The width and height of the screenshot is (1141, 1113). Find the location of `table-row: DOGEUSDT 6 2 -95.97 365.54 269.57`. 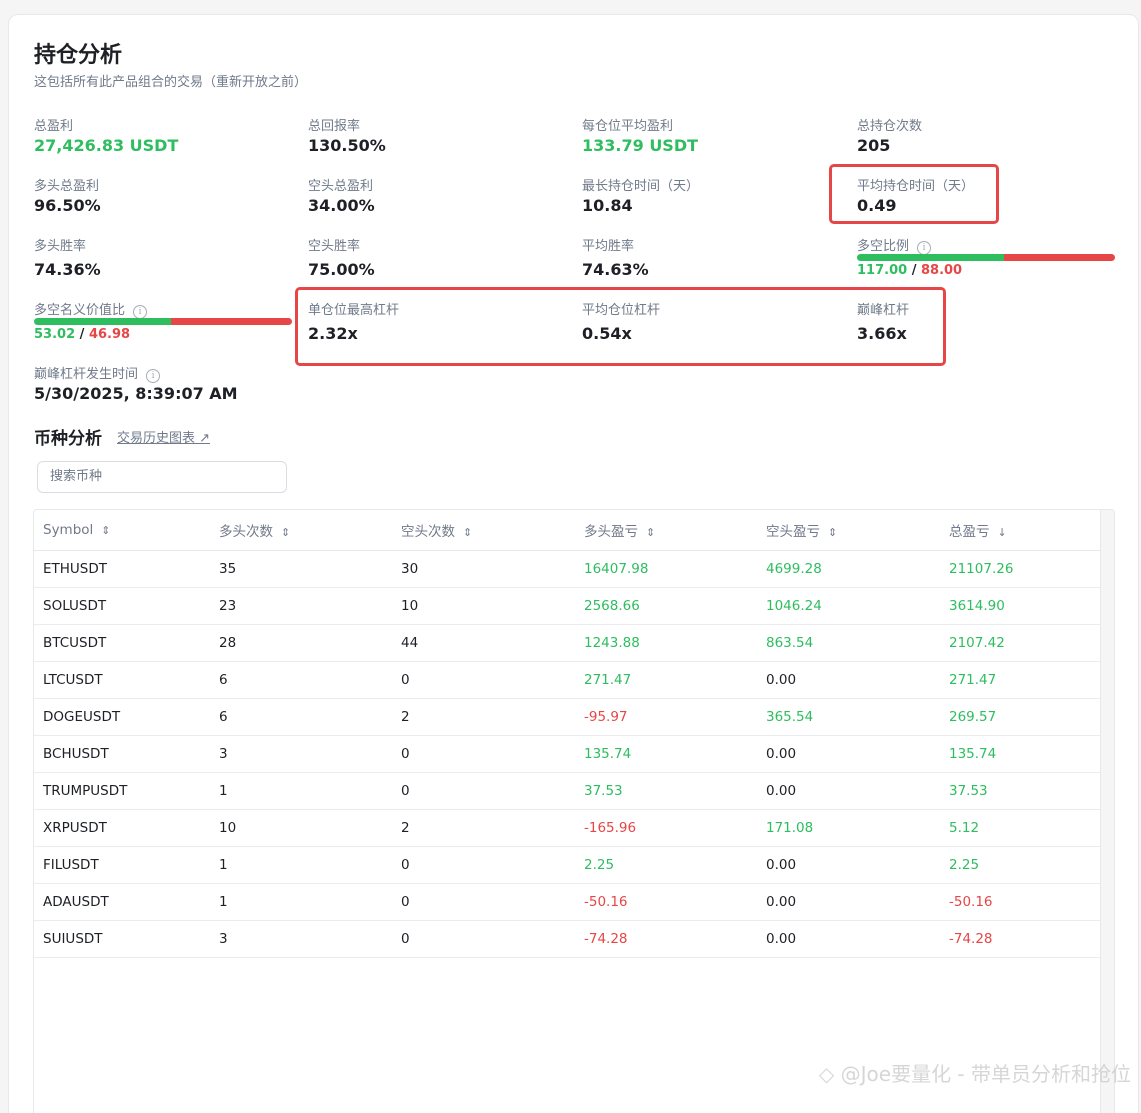

table-row: DOGEUSDT 6 2 -95.97 365.54 269.57 is located at coordinates (567, 717).